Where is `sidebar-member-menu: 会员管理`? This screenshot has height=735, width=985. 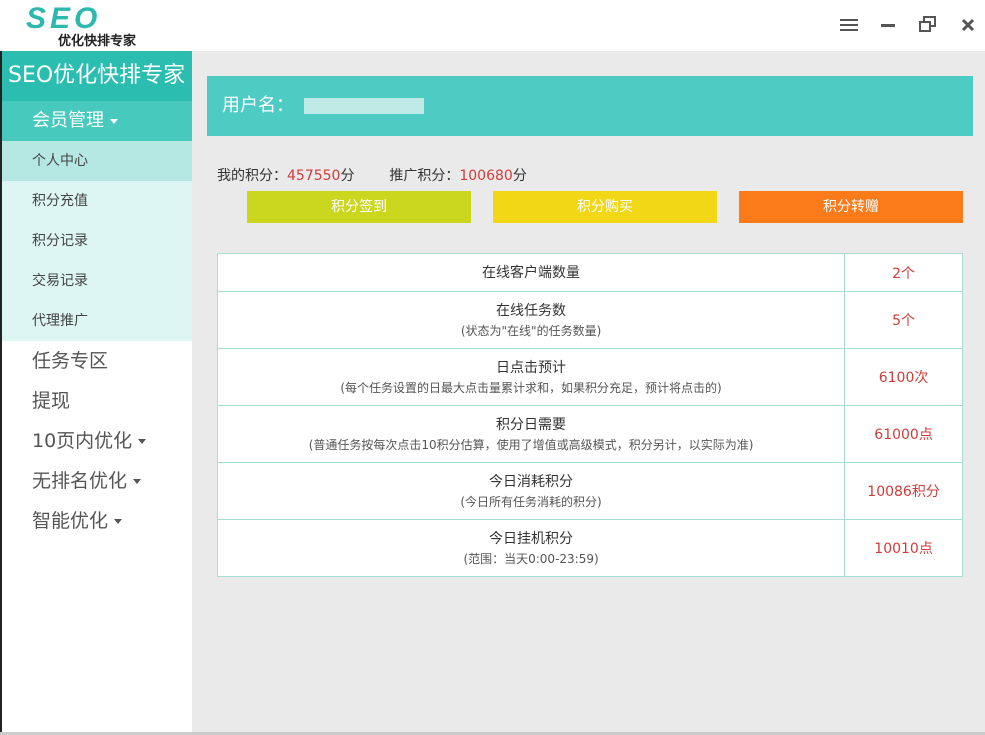 sidebar-member-menu: 会员管理 is located at coordinates (97, 121).